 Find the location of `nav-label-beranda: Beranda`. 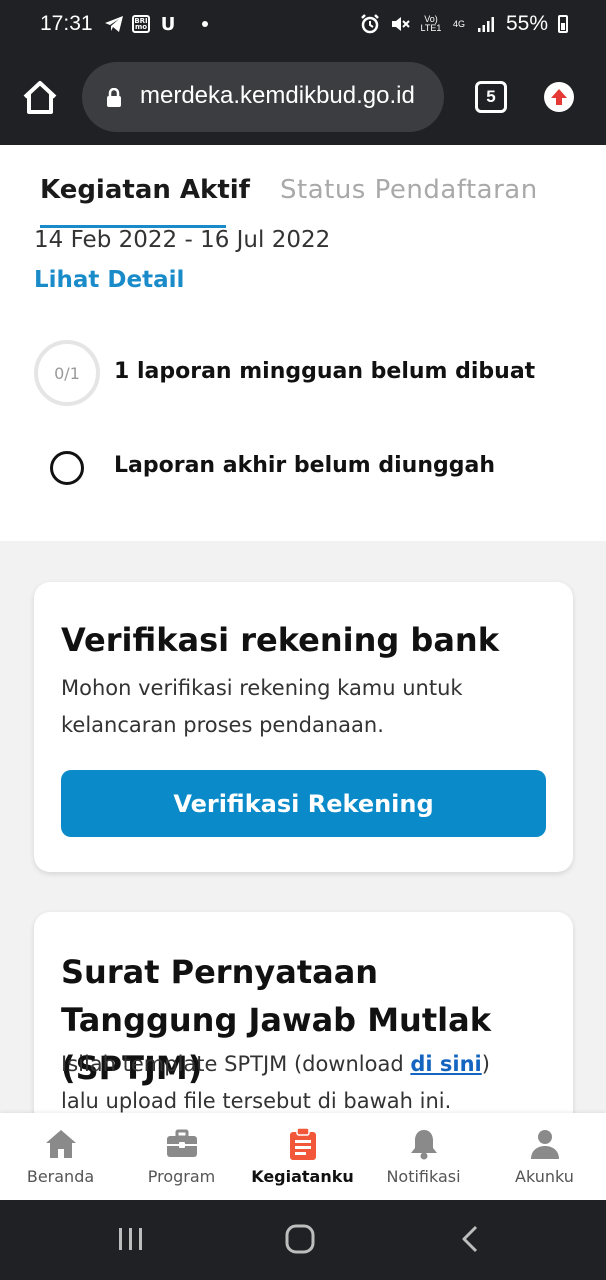

nav-label-beranda: Beranda is located at coordinates (60, 1176).